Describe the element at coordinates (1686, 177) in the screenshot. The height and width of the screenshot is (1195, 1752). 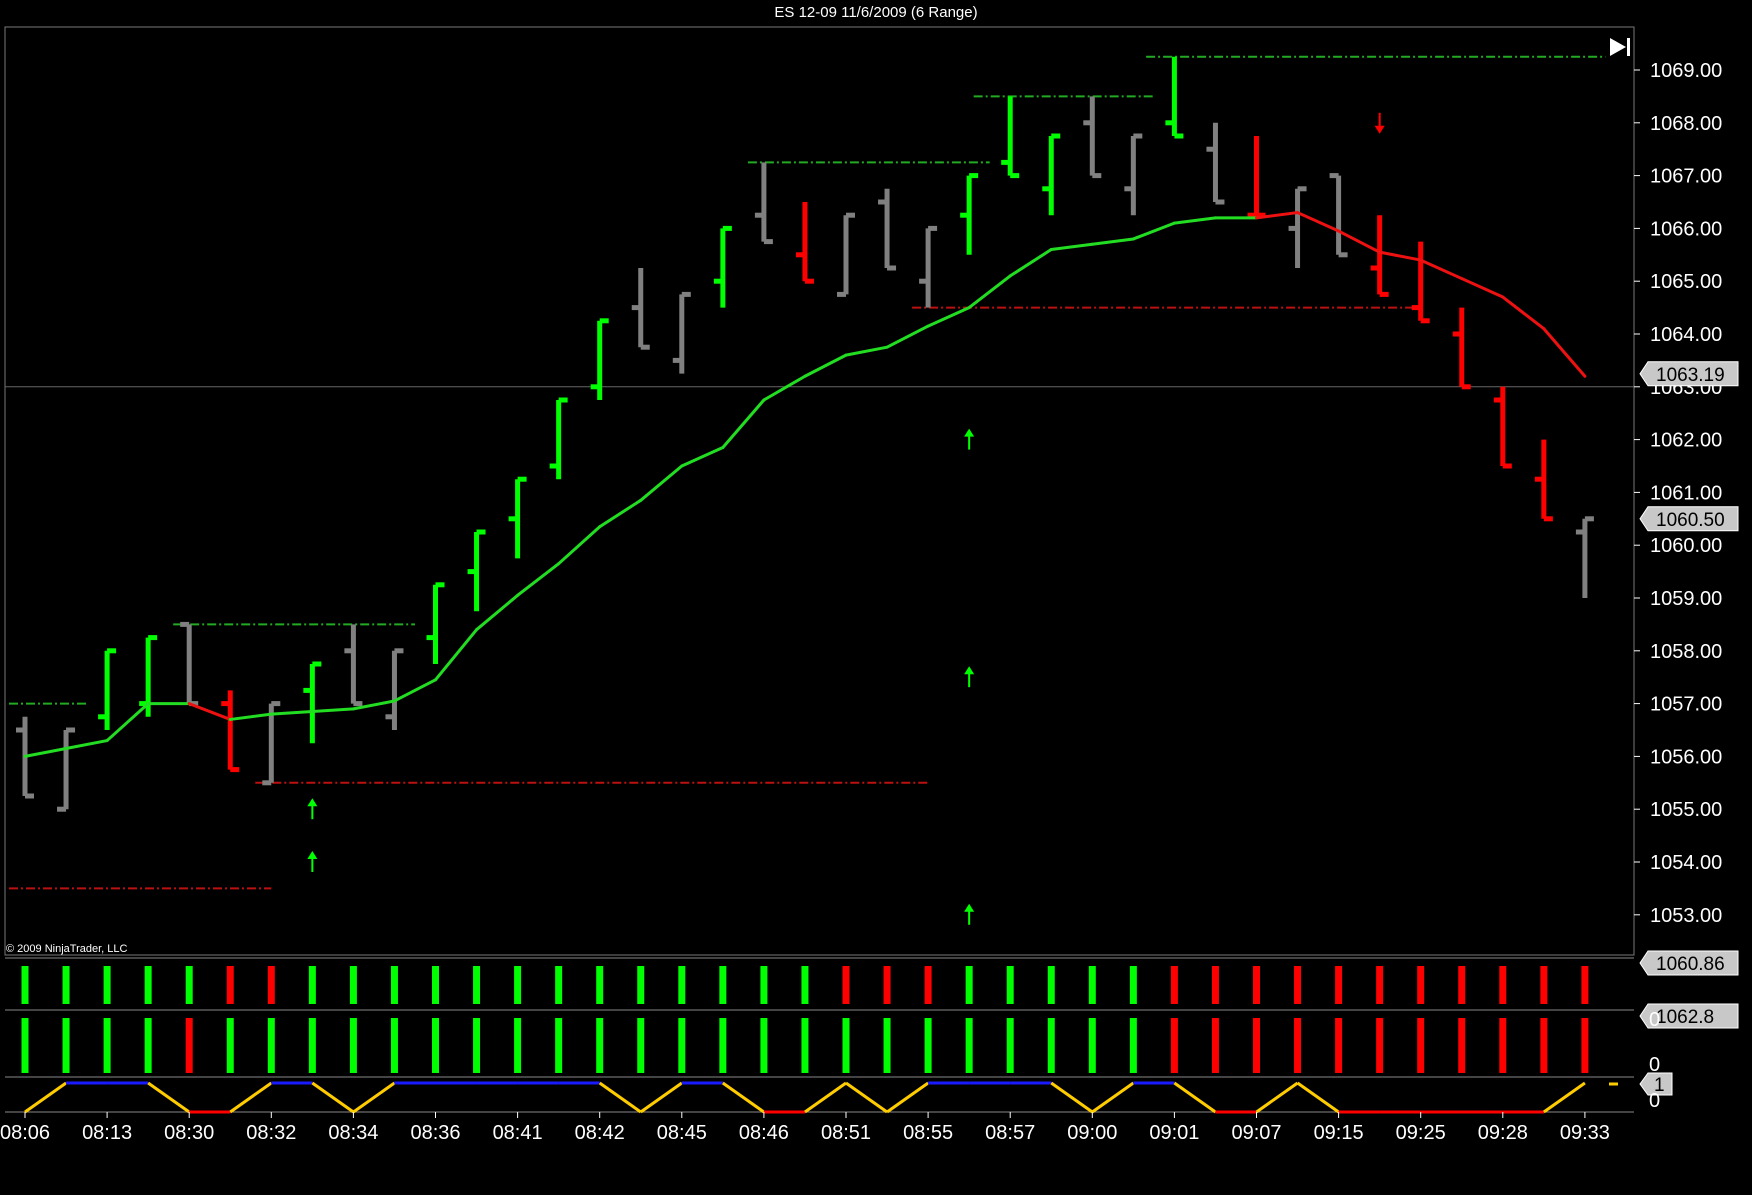
I see `price-tick-label: 1067.00` at that location.